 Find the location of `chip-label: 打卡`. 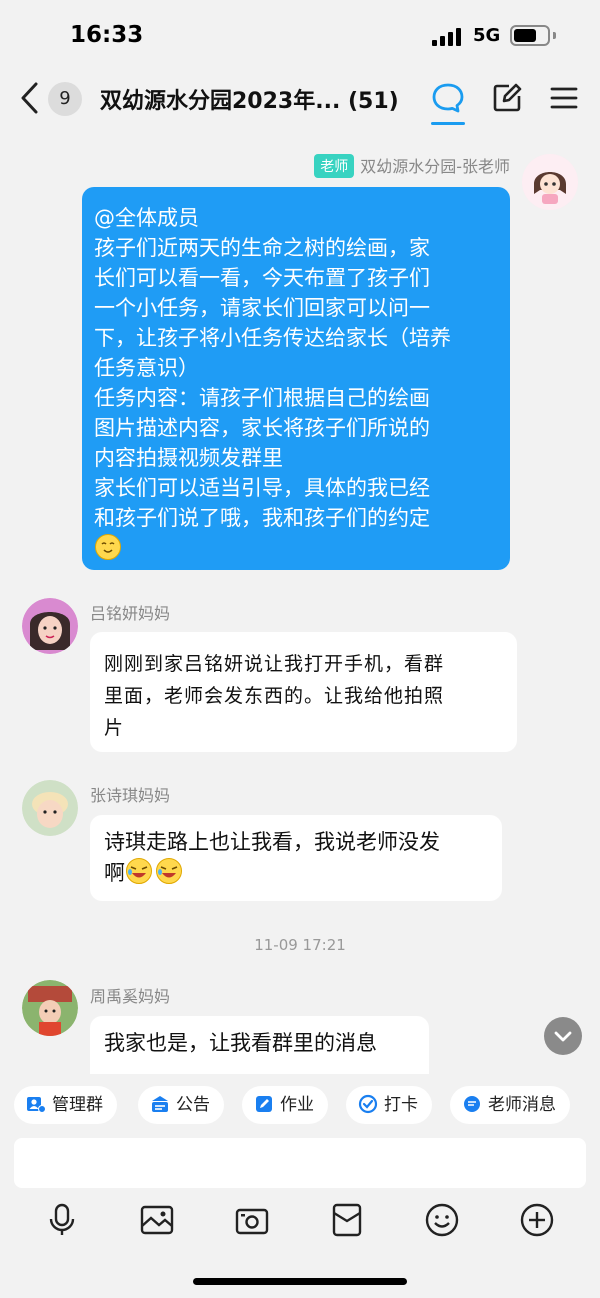

chip-label: 打卡 is located at coordinates (401, 1105).